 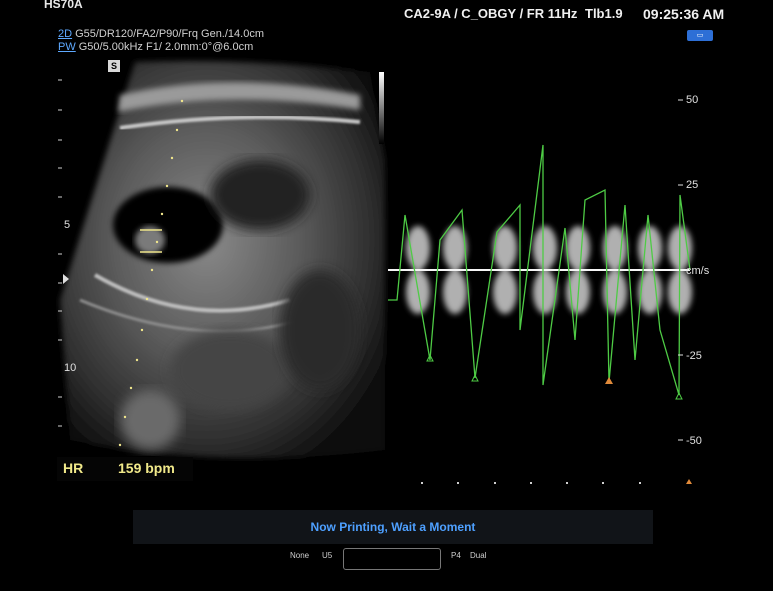 I want to click on time-marker-icon, so click(x=689, y=481).